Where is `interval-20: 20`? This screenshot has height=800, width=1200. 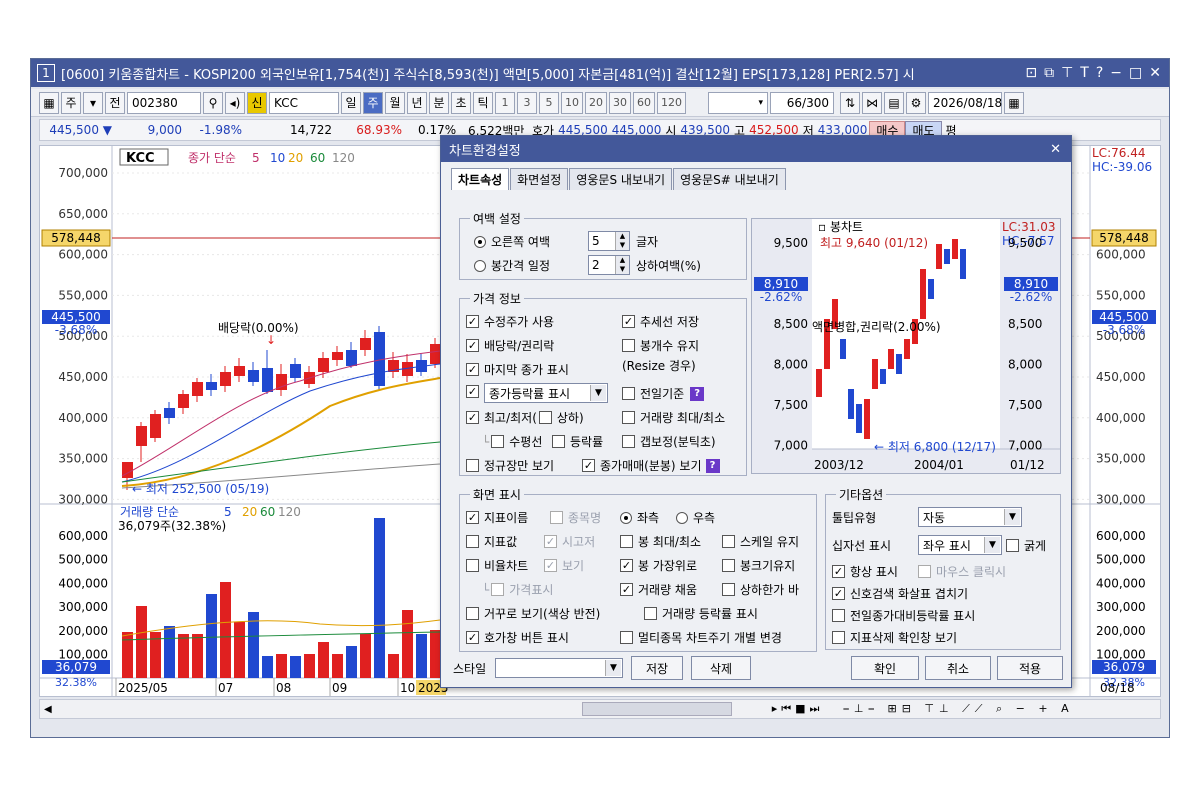
interval-20: 20 is located at coordinates (596, 102).